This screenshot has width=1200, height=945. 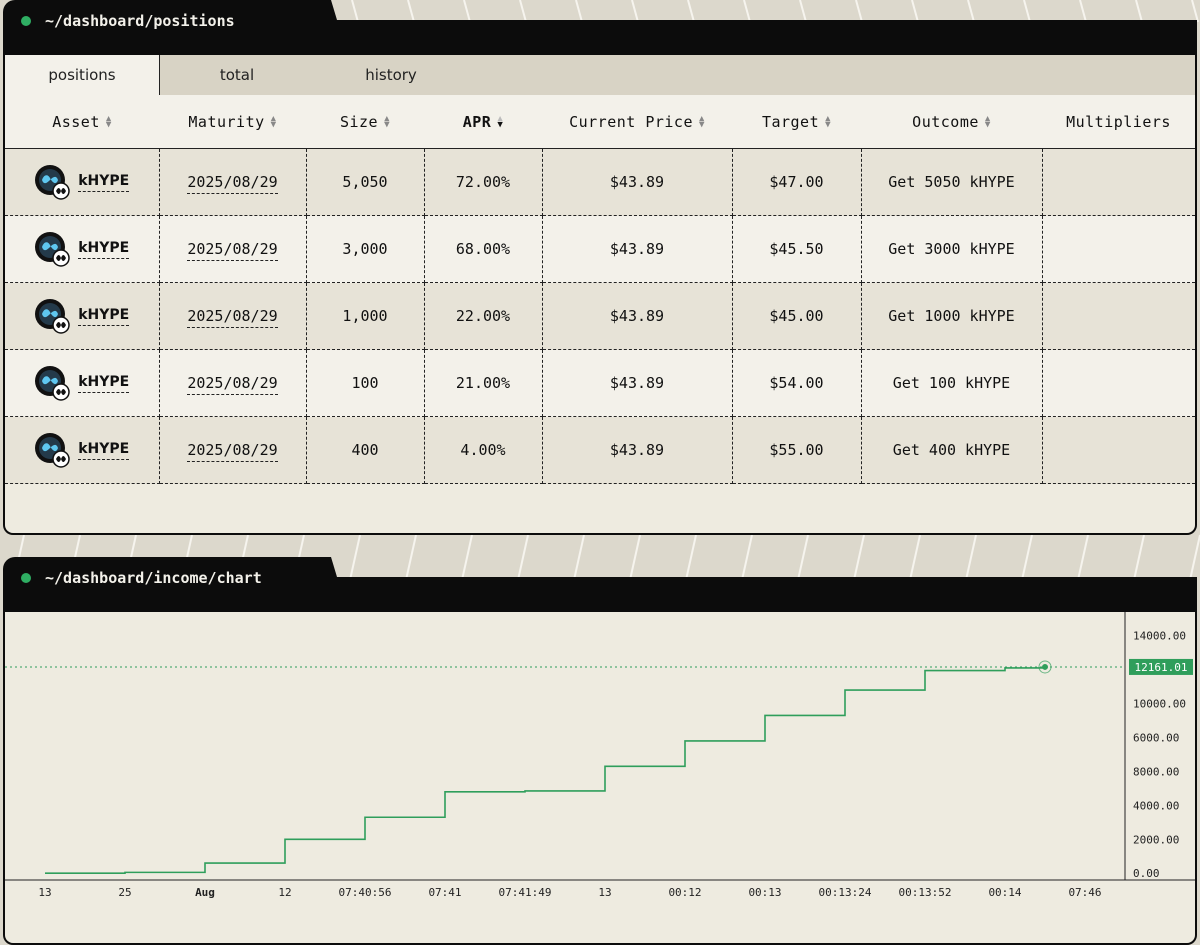 I want to click on cell-apr: 4.00%, so click(x=483, y=450).